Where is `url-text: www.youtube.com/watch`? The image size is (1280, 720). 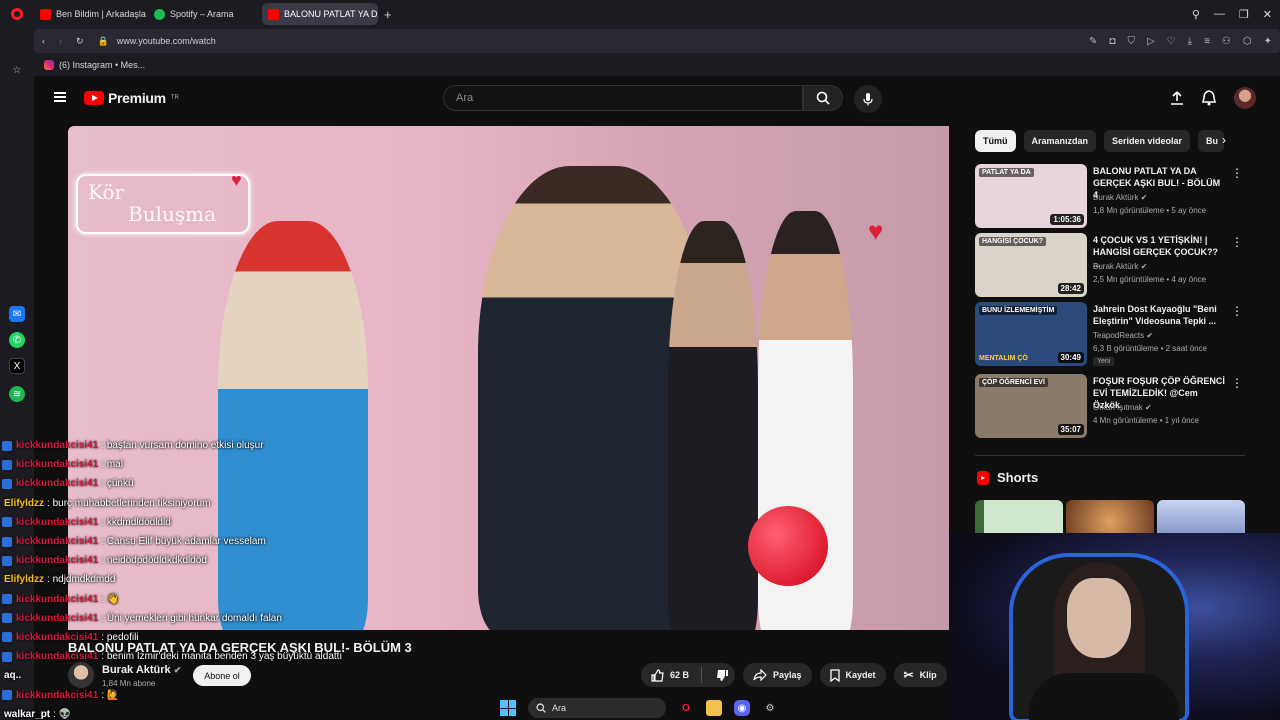 url-text: www.youtube.com/watch is located at coordinates (166, 41).